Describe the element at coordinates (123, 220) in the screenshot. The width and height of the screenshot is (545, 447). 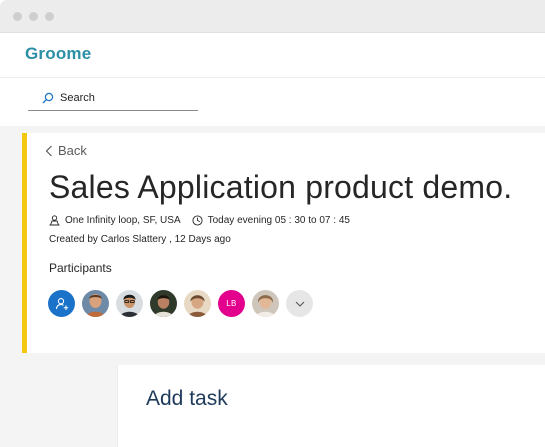
I see `event-location-text: One Infinity loop, SF, USA` at that location.